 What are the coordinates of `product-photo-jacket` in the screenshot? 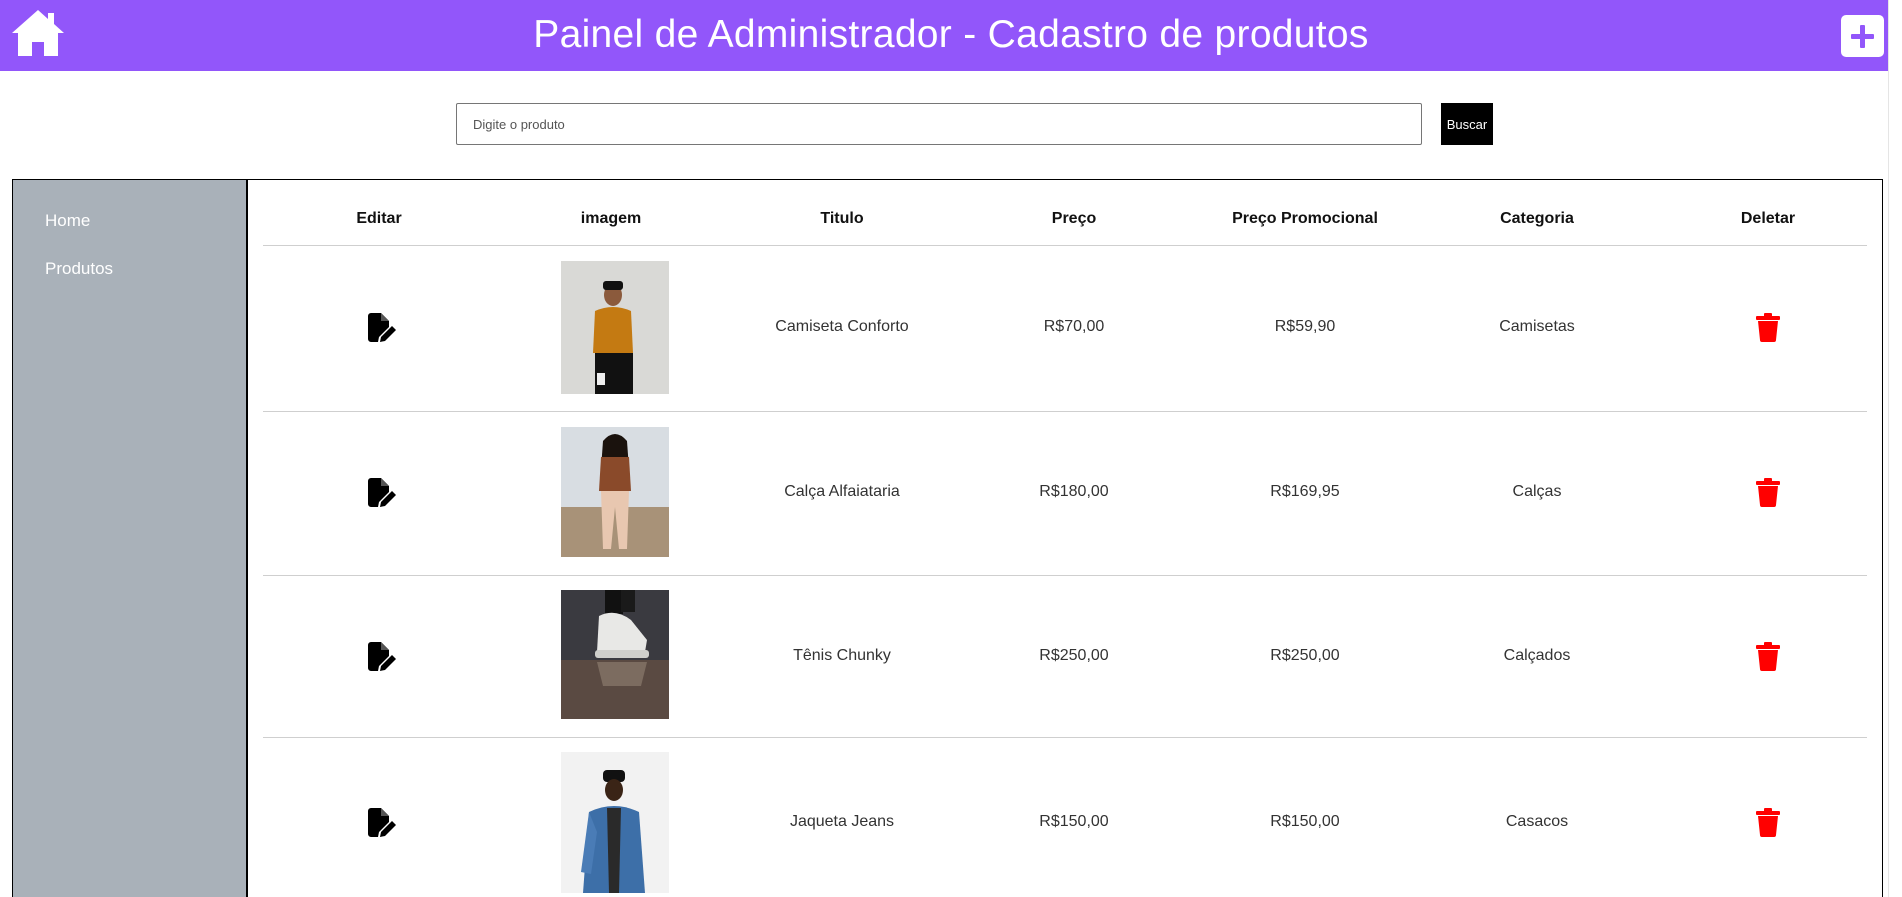 It's located at (615, 822).